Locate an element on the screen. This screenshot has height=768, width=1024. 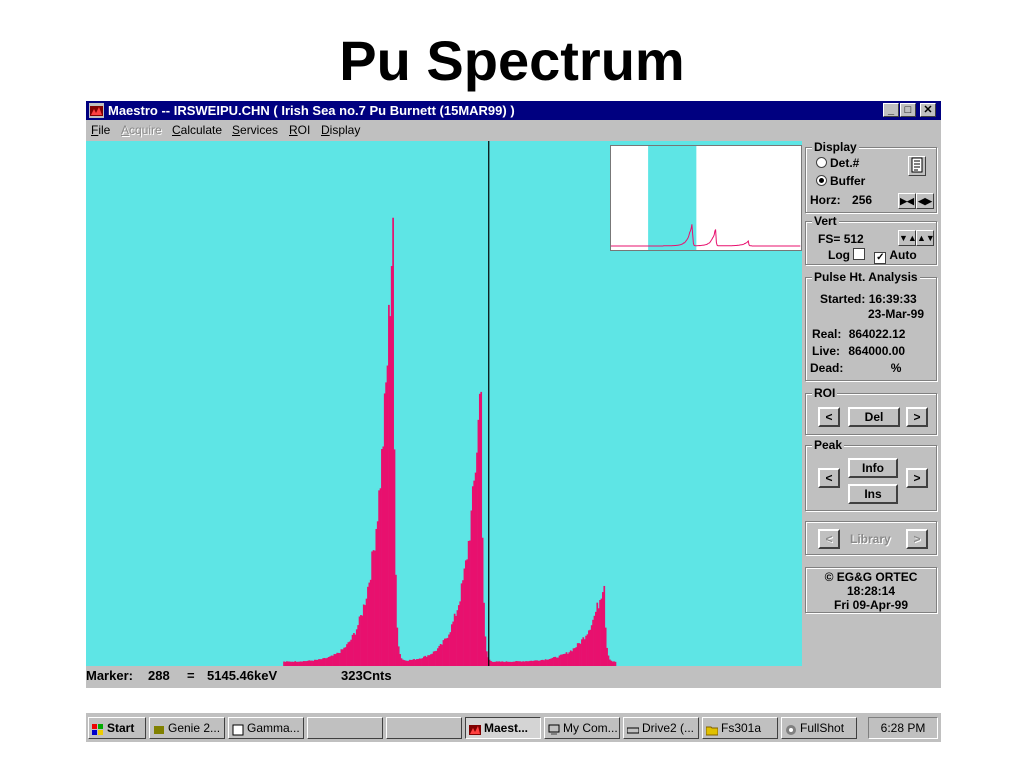
taskbar-item-fs301a: Fs301a is located at coordinates (740, 728).